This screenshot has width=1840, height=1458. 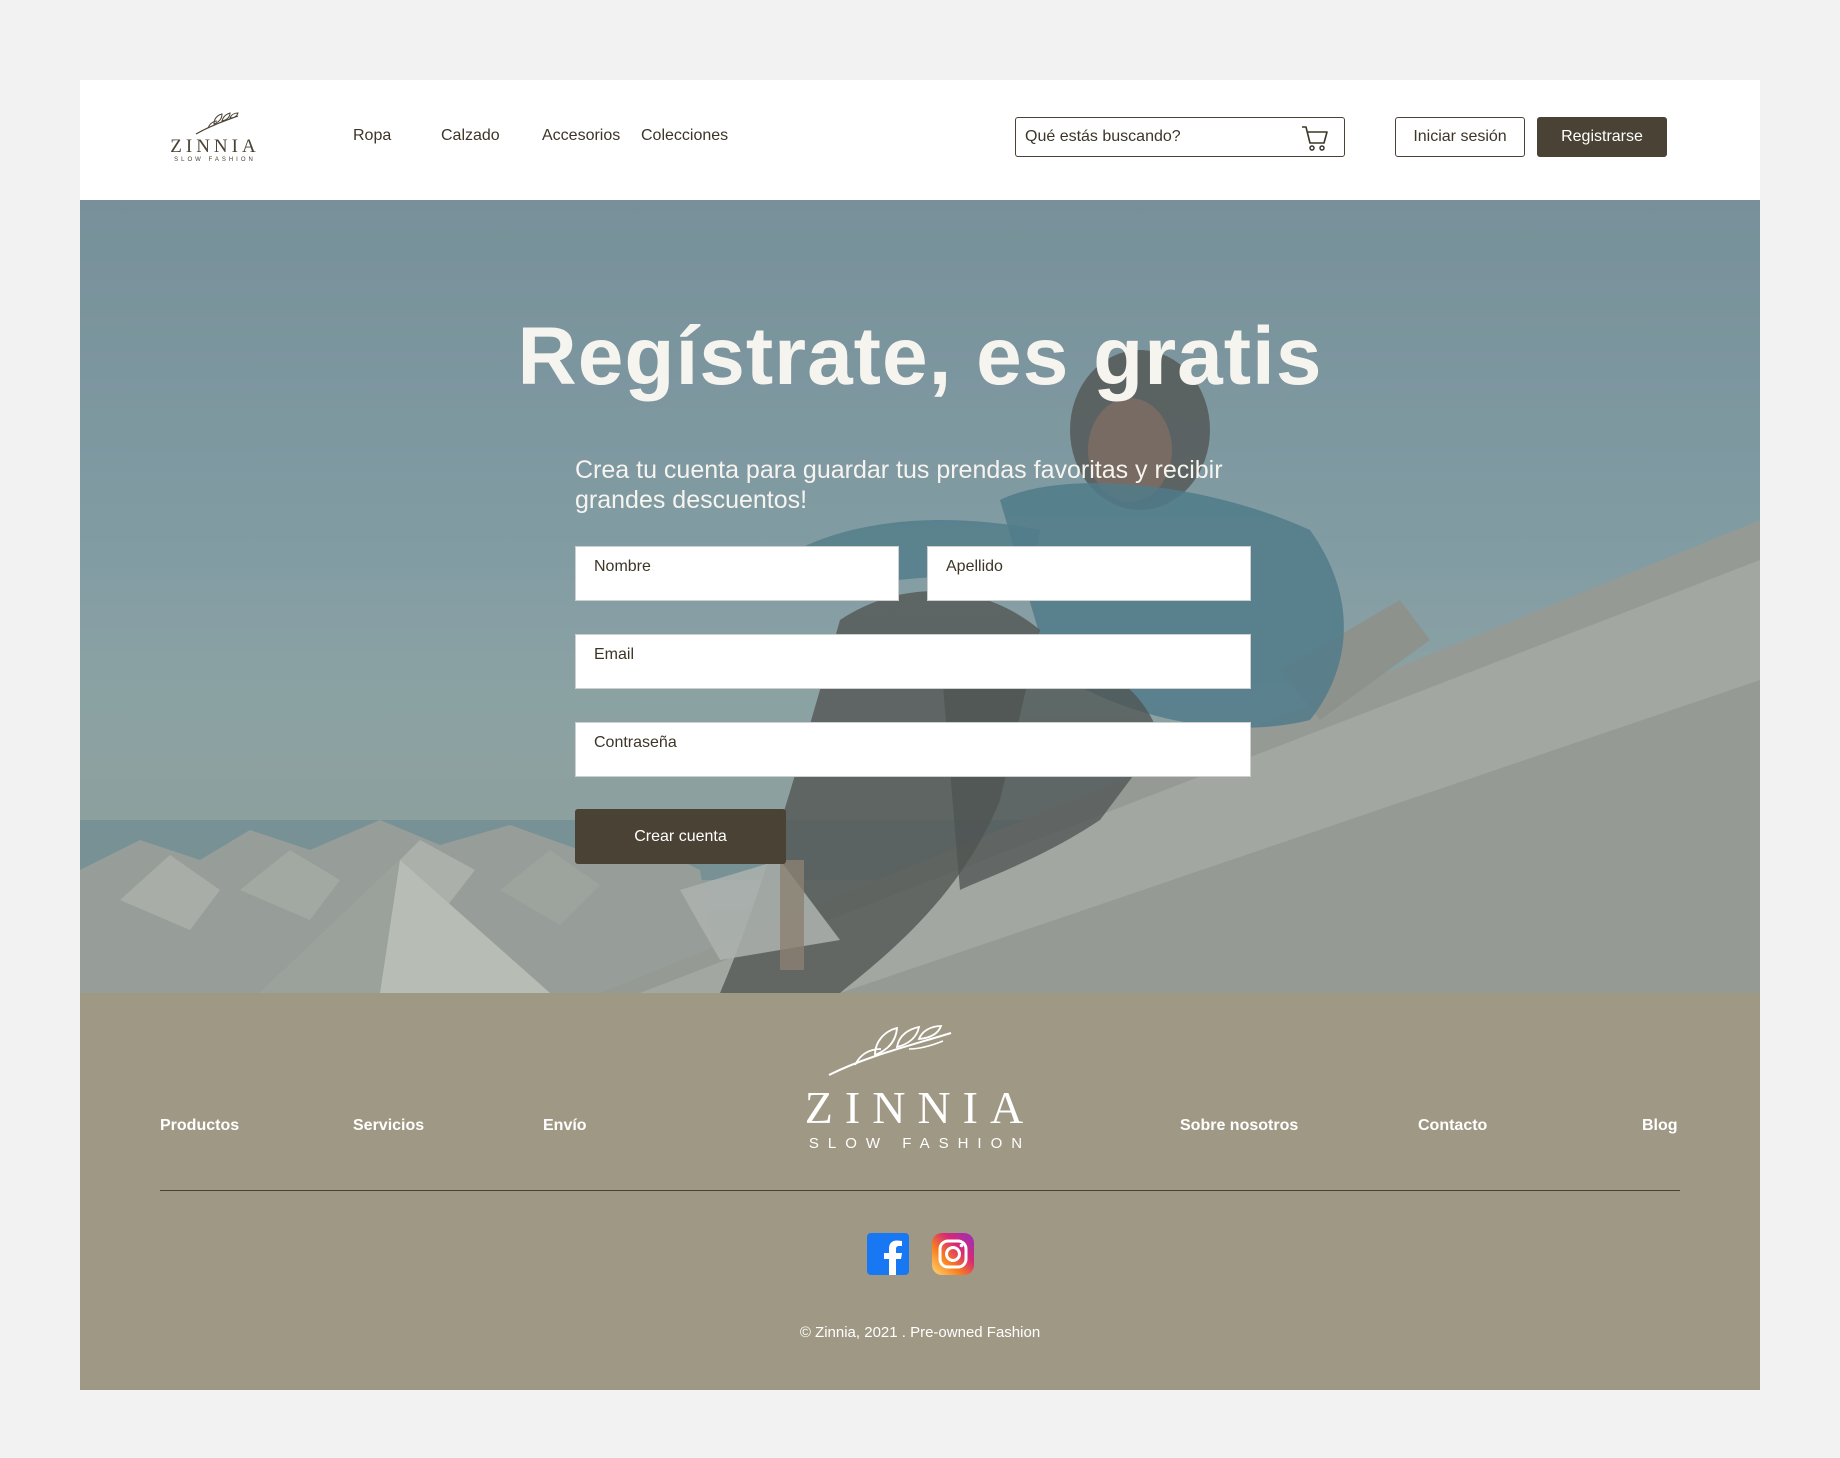 I want to click on last-name-field, so click(x=1089, y=573).